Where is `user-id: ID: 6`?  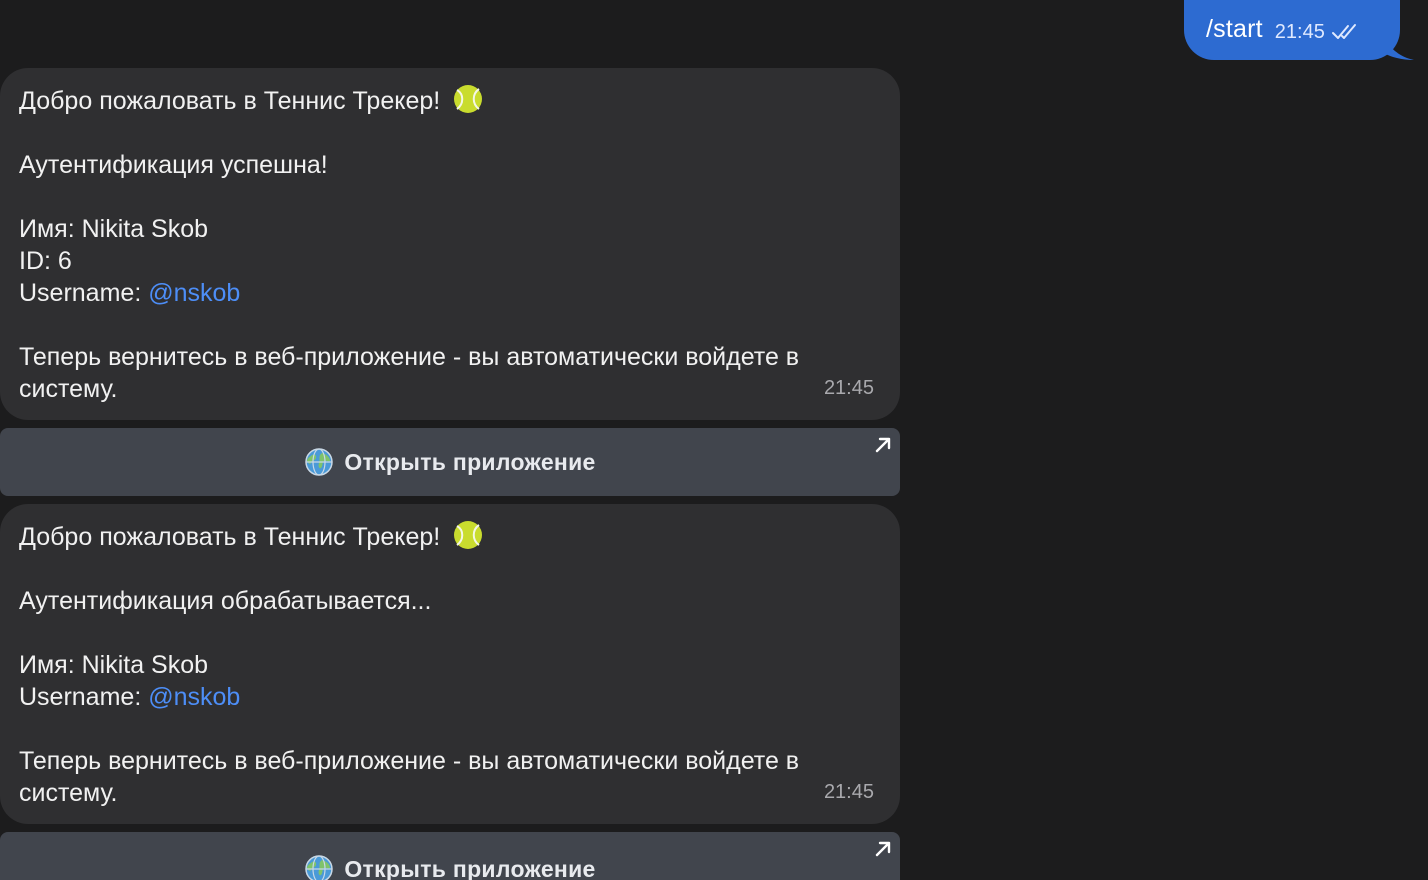
user-id: ID: 6 is located at coordinates (45, 261).